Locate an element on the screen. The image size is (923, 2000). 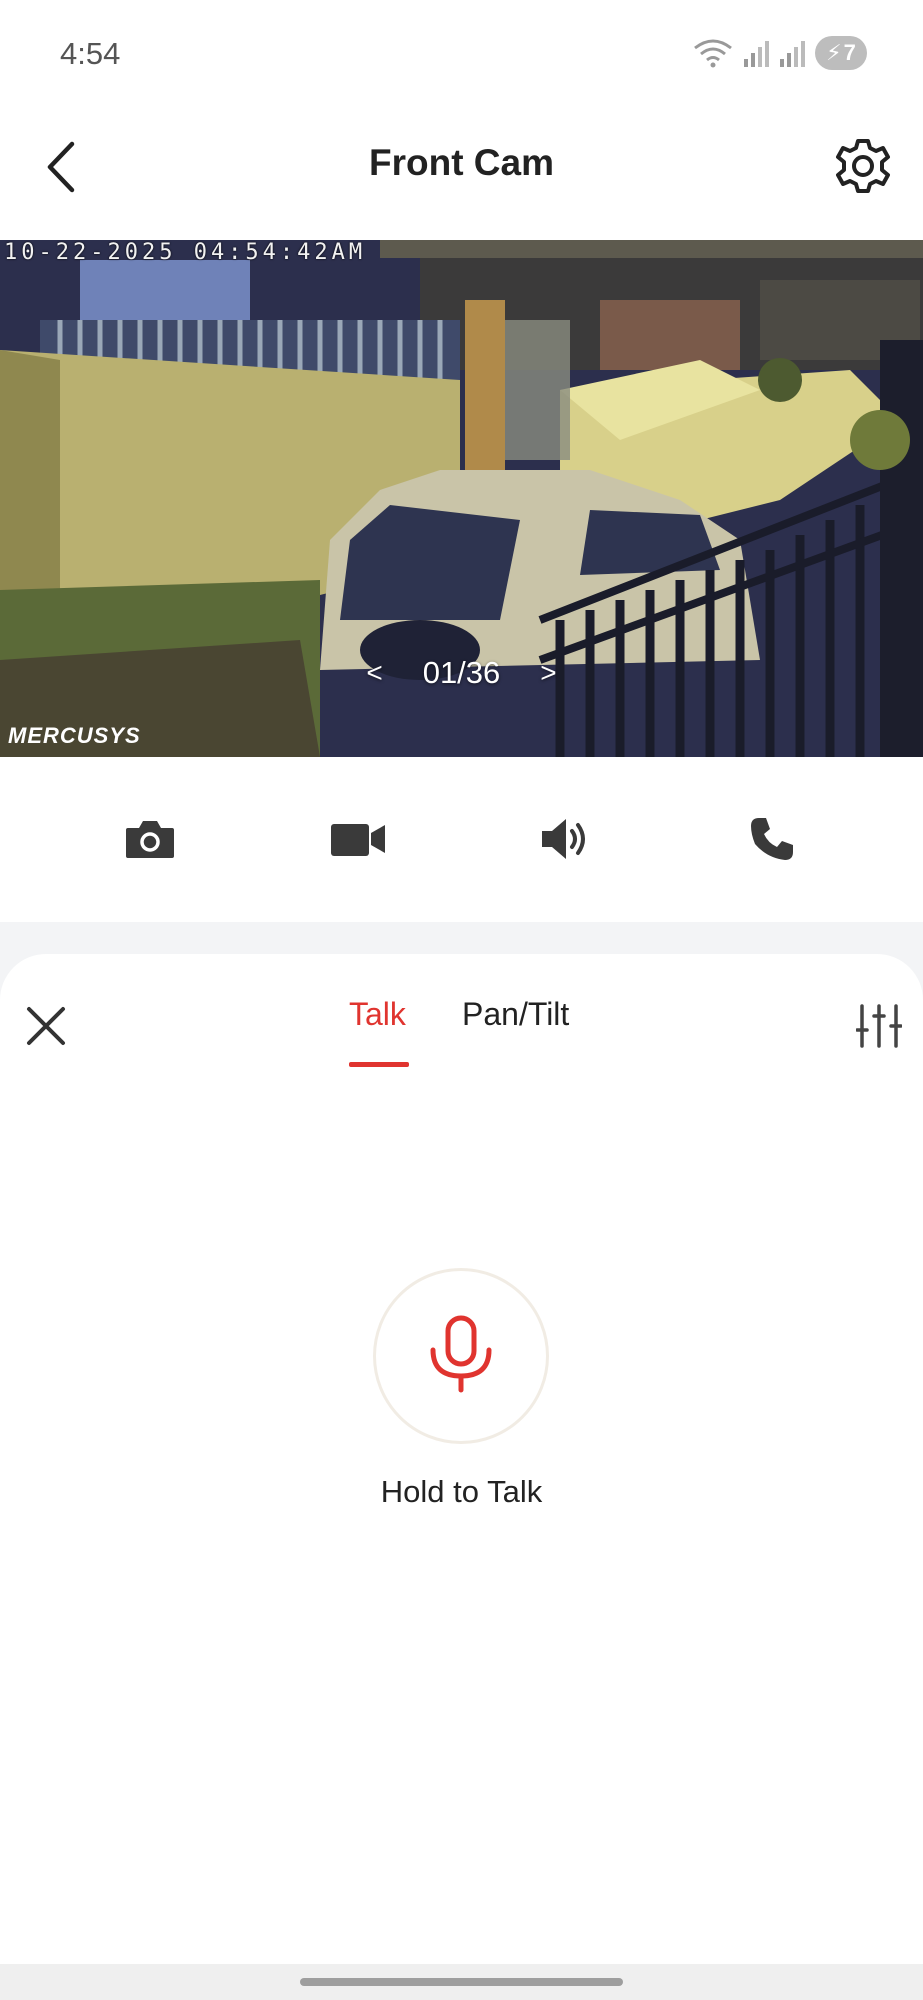
control-row is located at coordinates (461, 839).